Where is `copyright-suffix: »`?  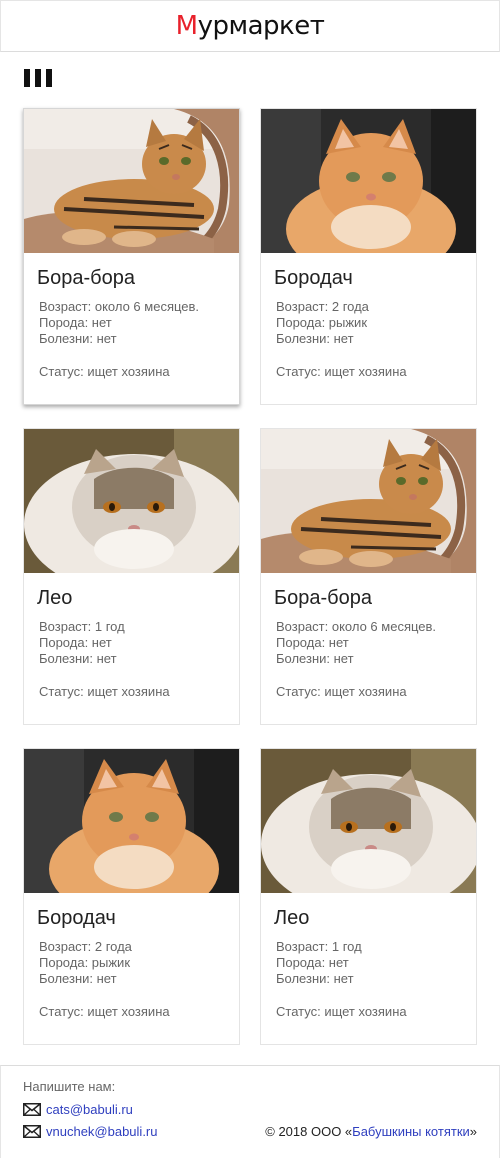 copyright-suffix: » is located at coordinates (473, 1131).